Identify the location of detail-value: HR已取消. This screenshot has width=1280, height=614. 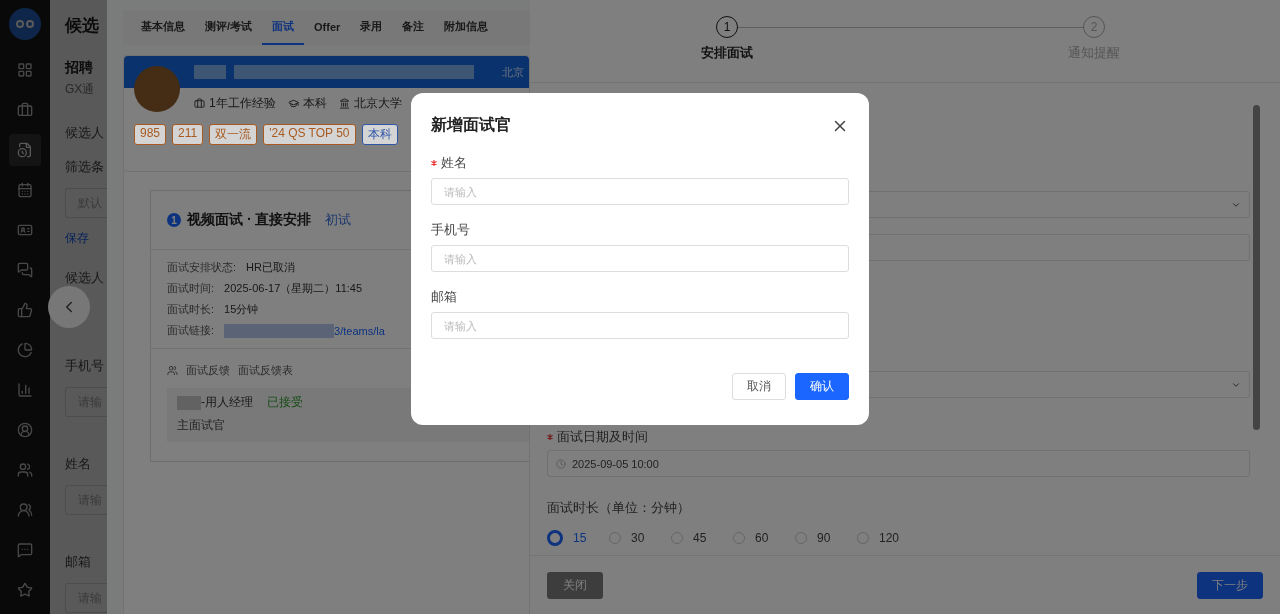
(270, 267).